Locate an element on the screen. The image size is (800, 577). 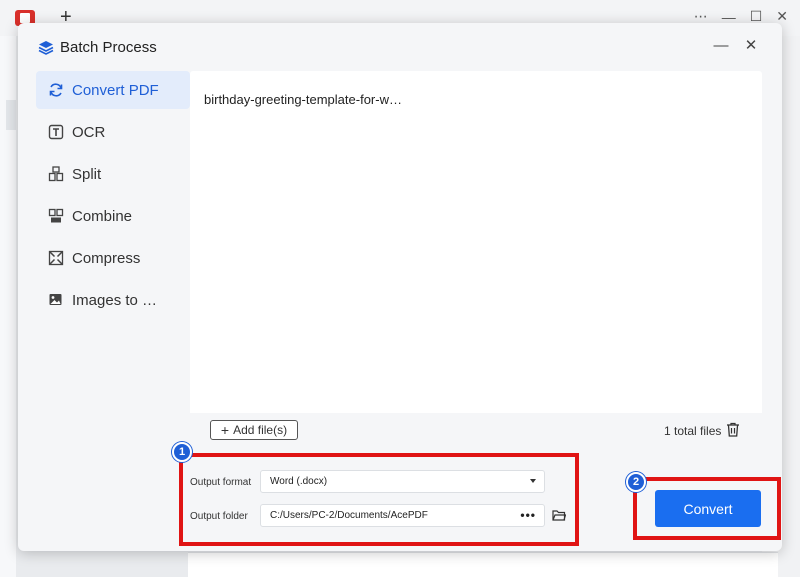
sidebar-item-ocr: OCR is located at coordinates (113, 132).